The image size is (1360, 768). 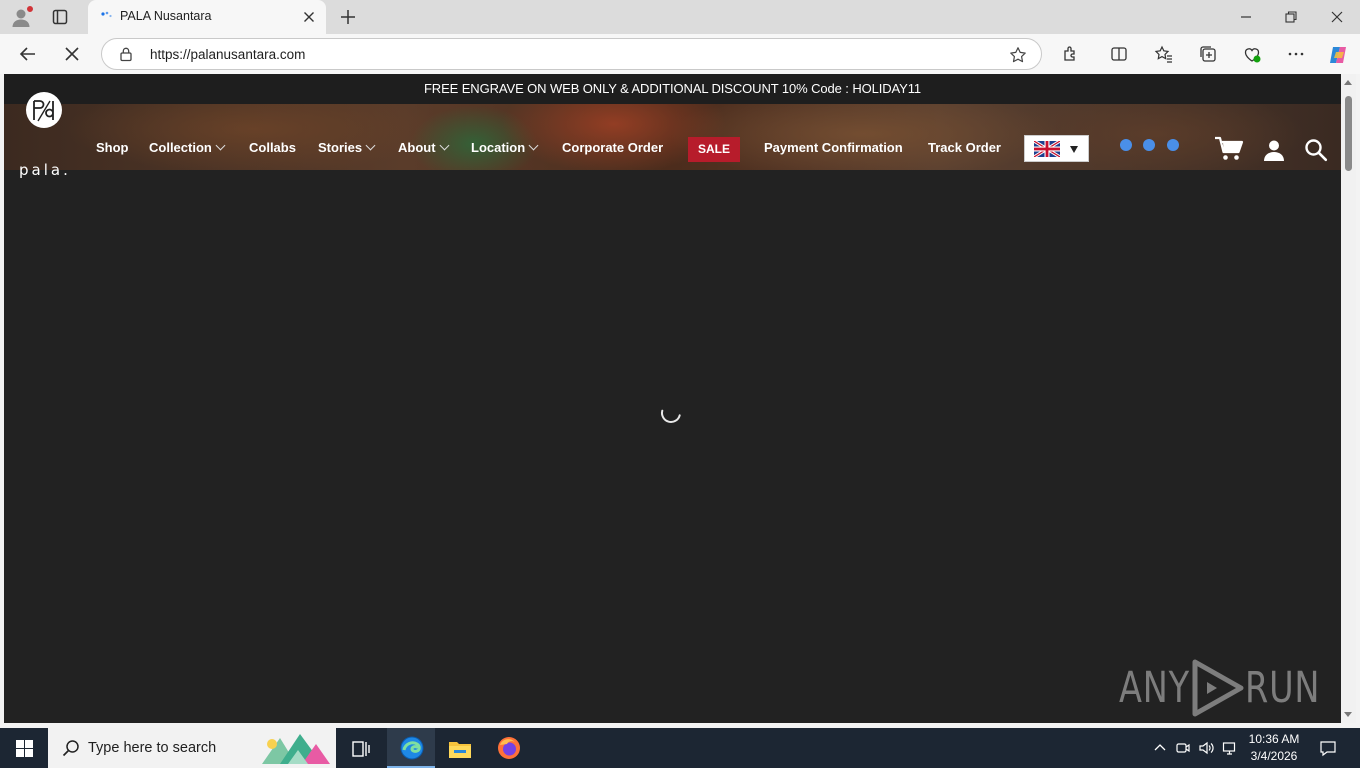 I want to click on extensions-icon, so click(x=1071, y=54).